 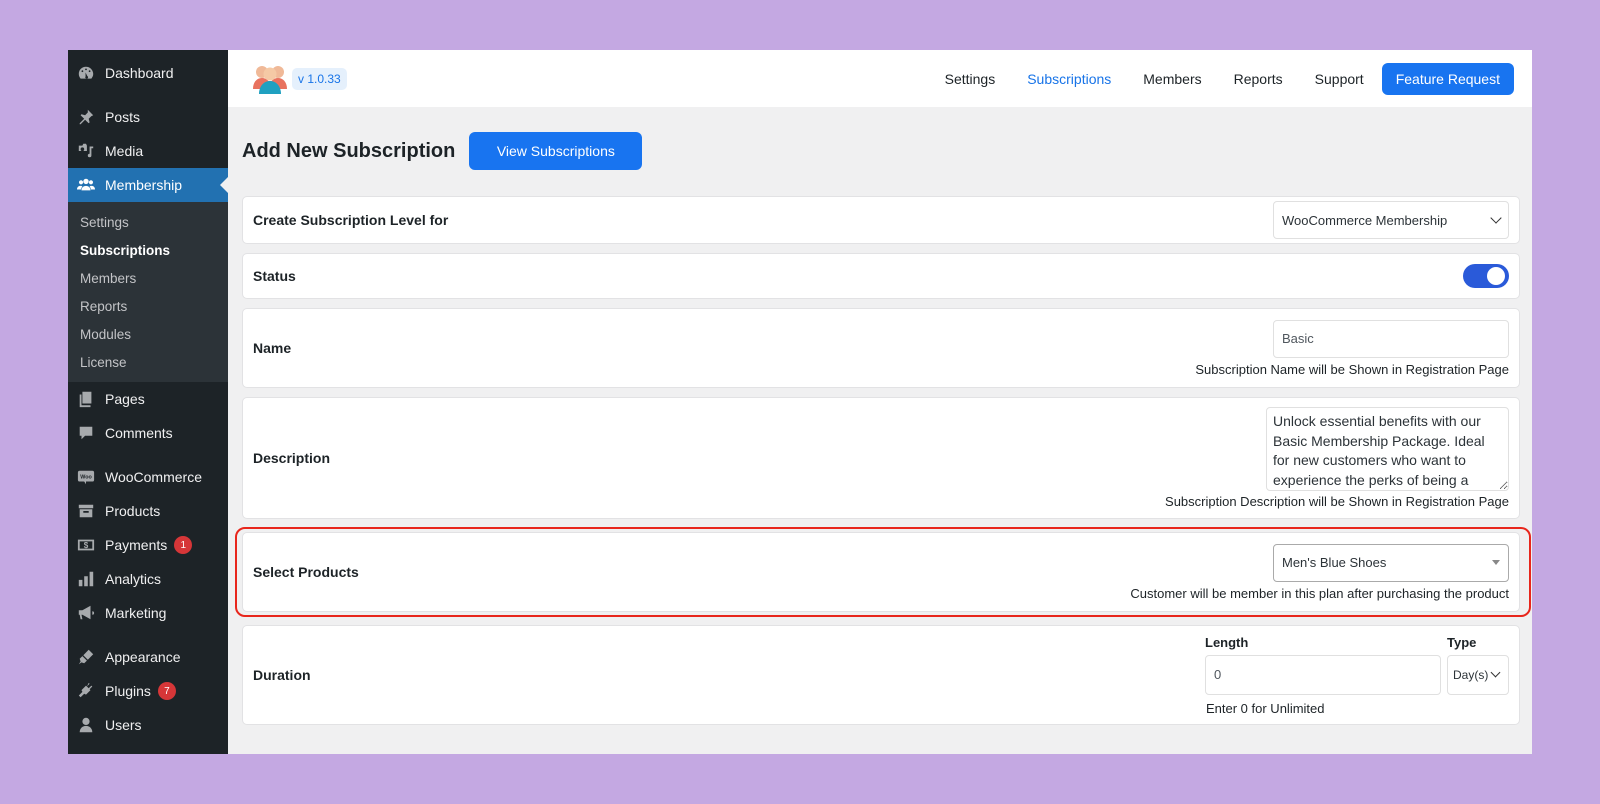 I want to click on version-badge: v 1.0.33, so click(x=319, y=78).